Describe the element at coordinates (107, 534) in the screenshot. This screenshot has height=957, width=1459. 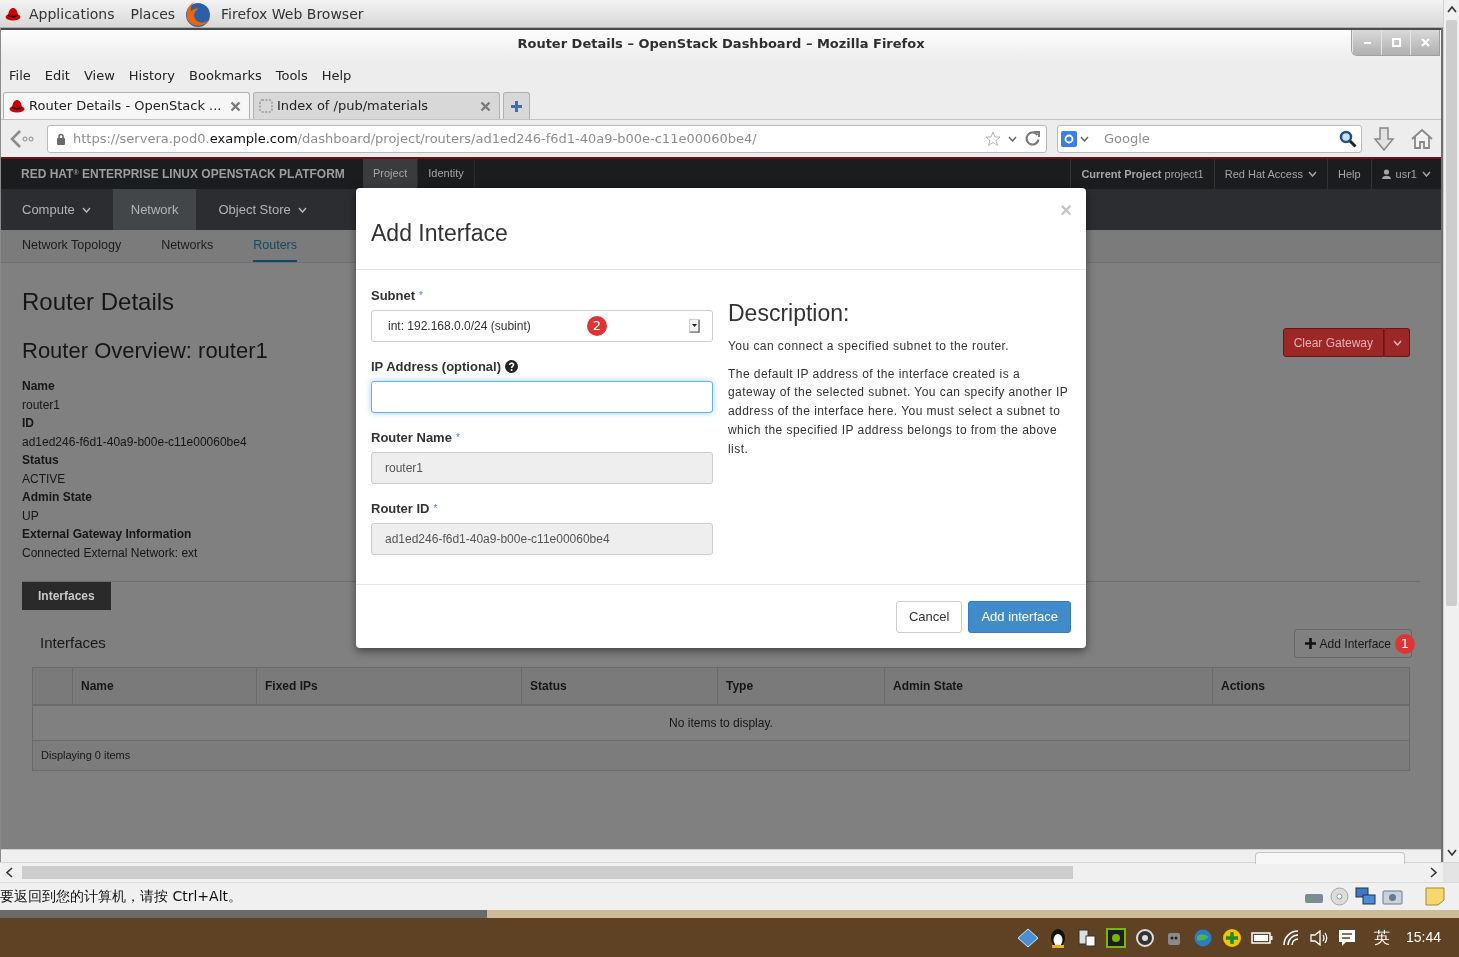
I see `detail-label: External Gateway Information` at that location.